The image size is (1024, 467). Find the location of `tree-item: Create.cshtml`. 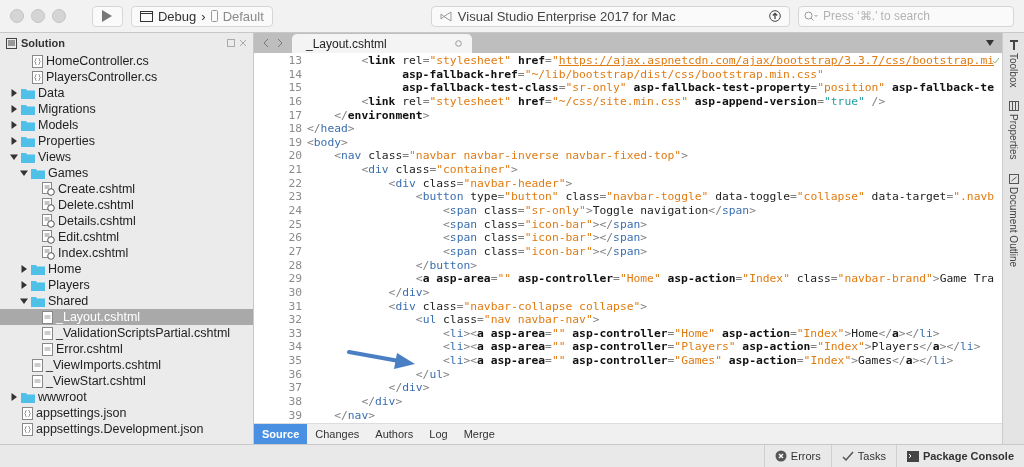

tree-item: Create.cshtml is located at coordinates (126, 189).